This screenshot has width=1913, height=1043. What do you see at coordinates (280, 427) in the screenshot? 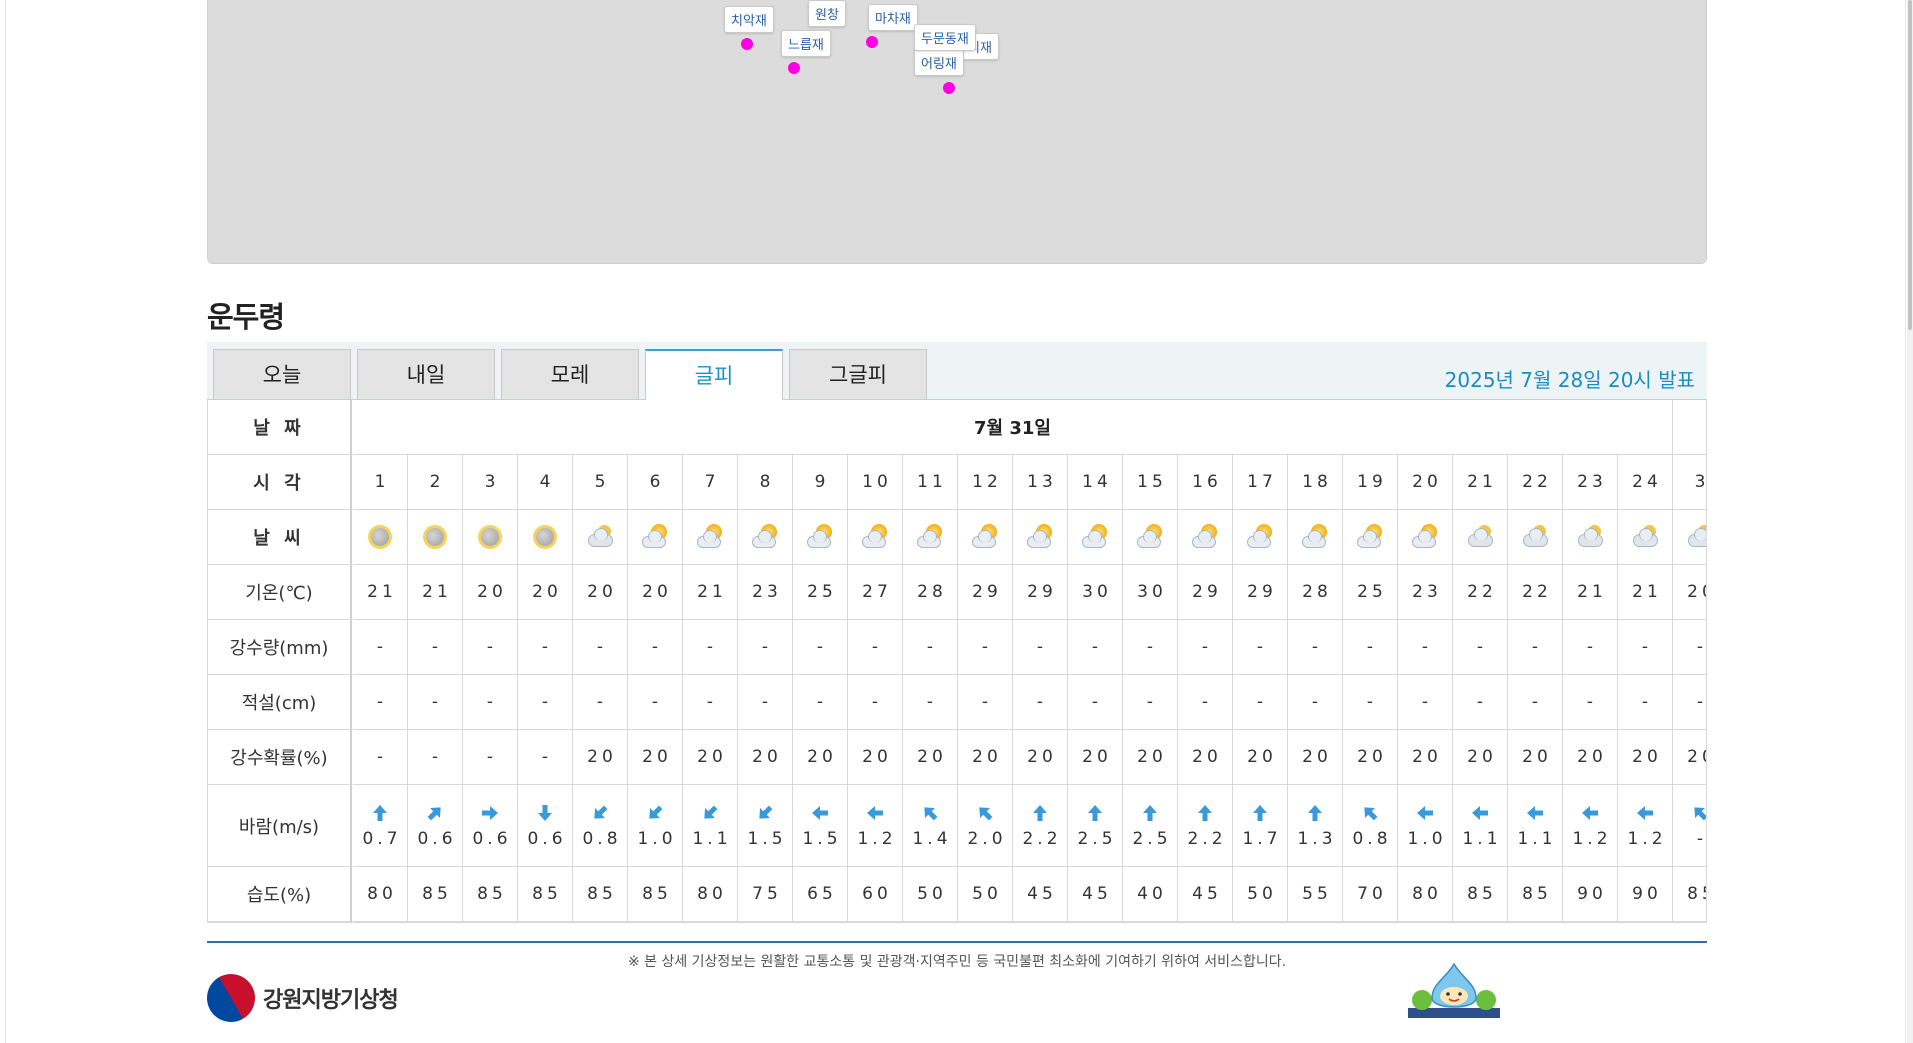
I see `row-header-date: 날 짜` at bounding box center [280, 427].